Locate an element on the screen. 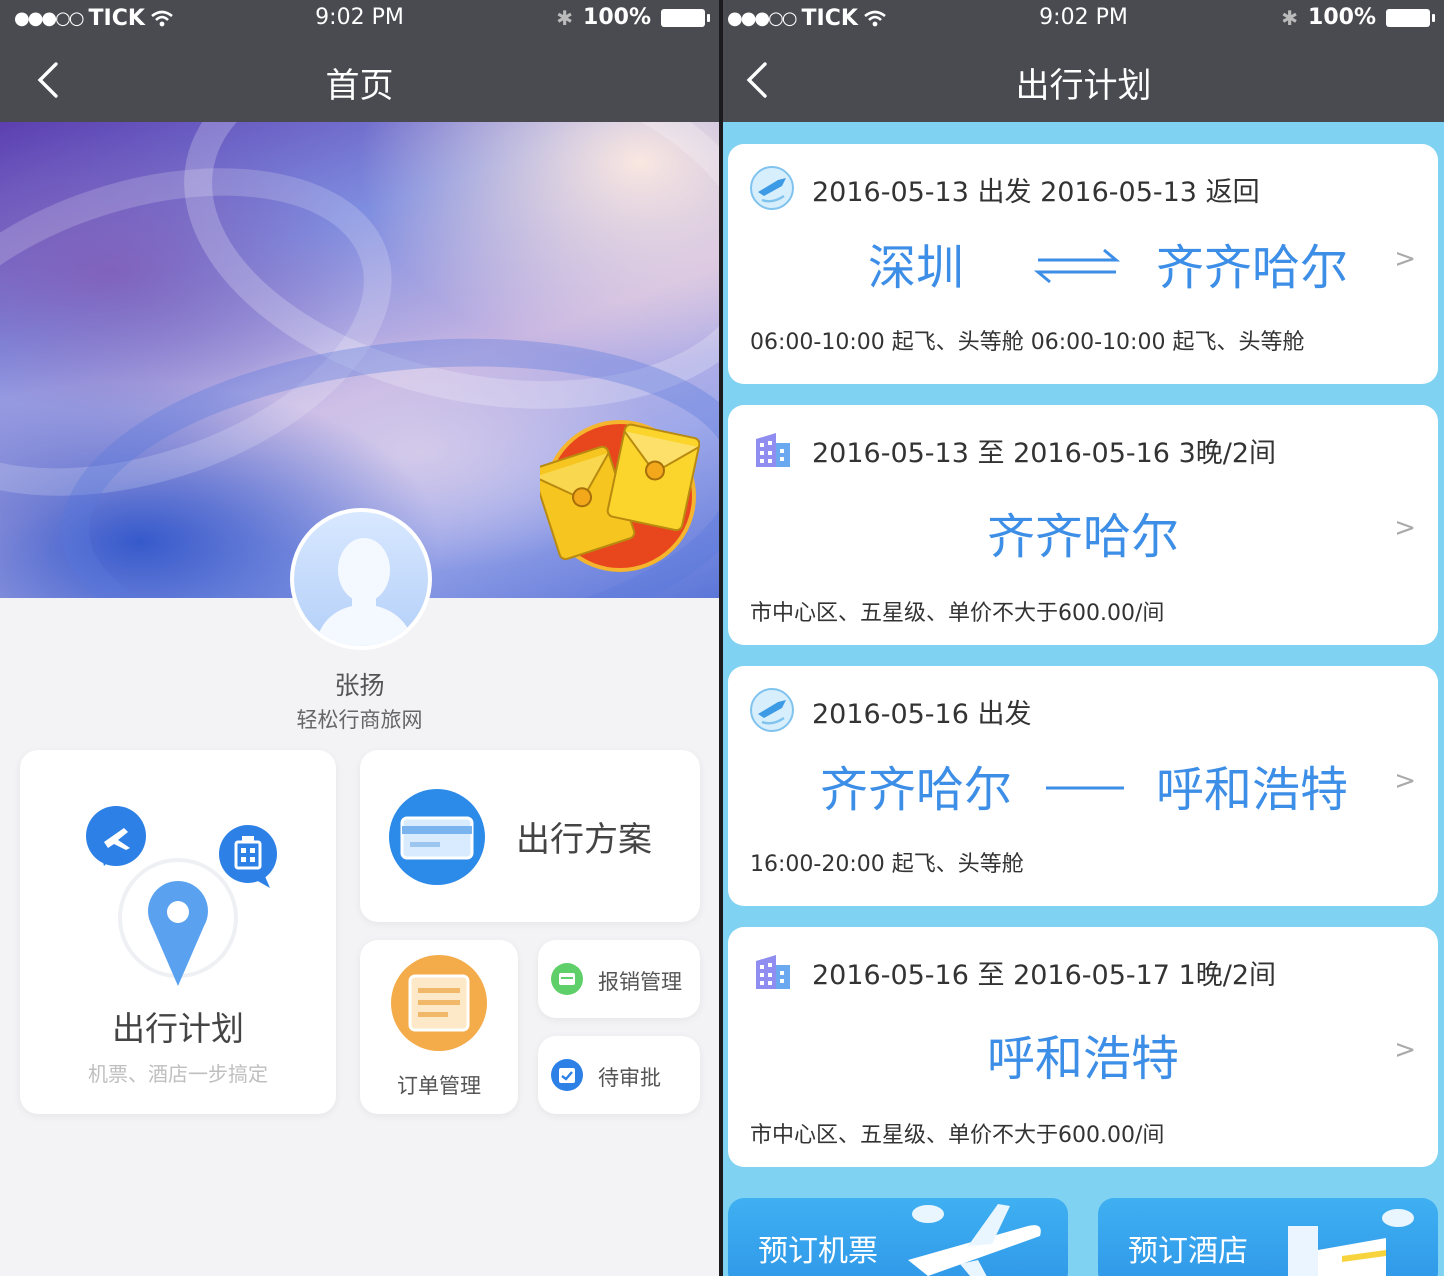 The image size is (1444, 1276). one-way-line-icon is located at coordinates (1085, 788).